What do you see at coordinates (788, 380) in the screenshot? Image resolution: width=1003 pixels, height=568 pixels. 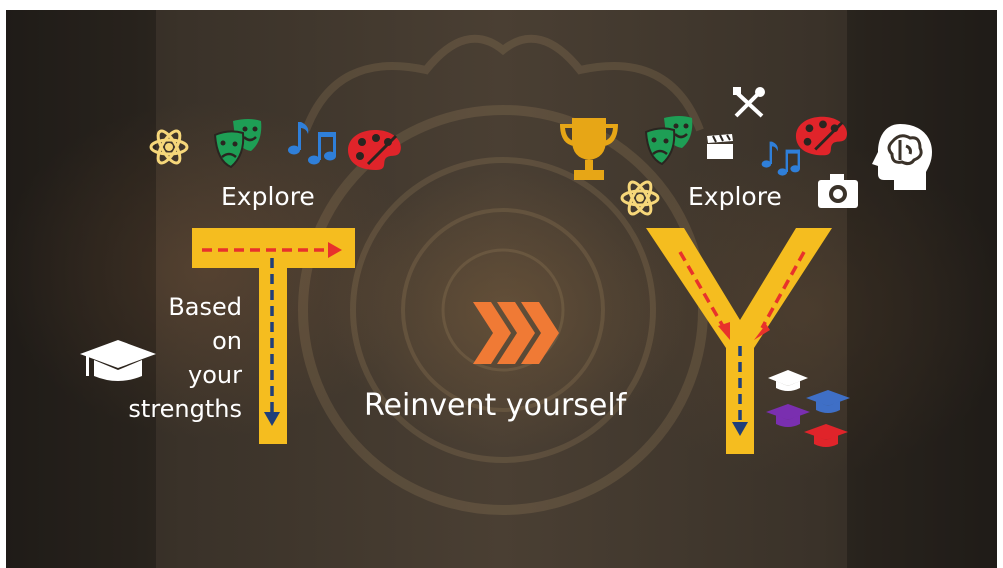 I see `white-cap` at bounding box center [788, 380].